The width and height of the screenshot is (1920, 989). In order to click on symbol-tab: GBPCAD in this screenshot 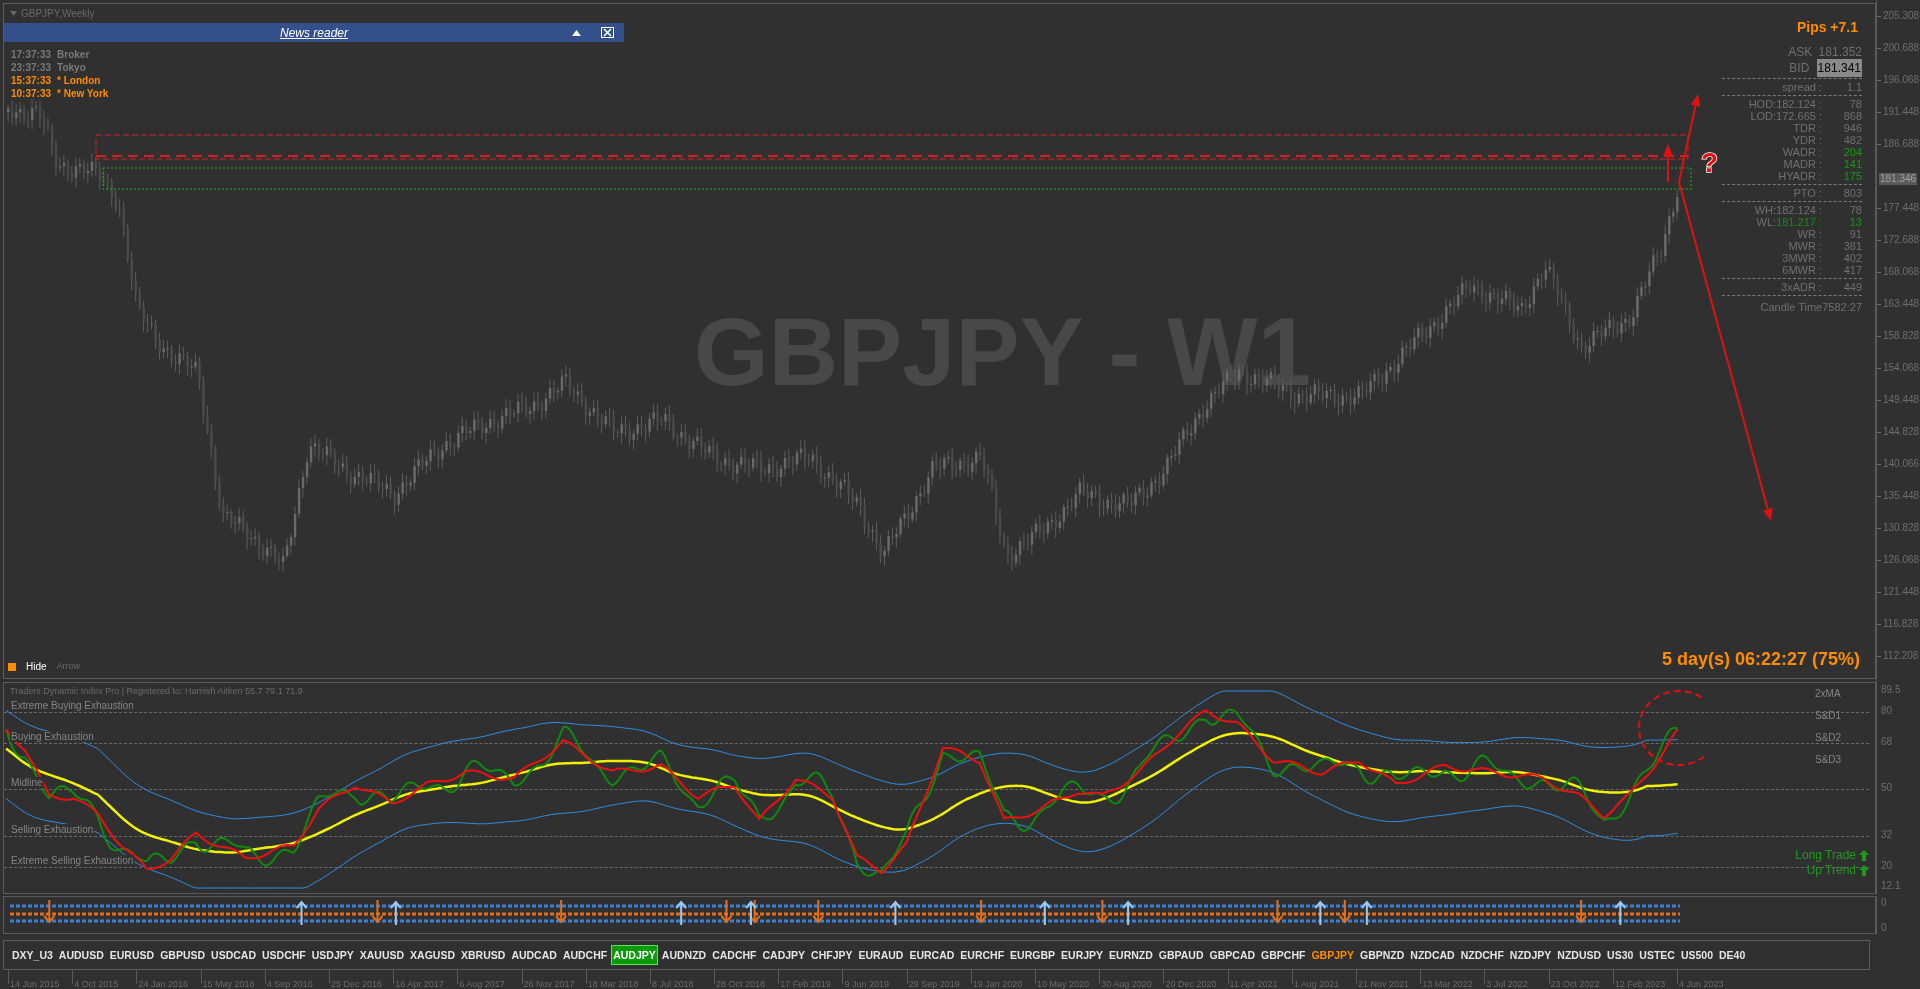, I will do `click(1232, 955)`.